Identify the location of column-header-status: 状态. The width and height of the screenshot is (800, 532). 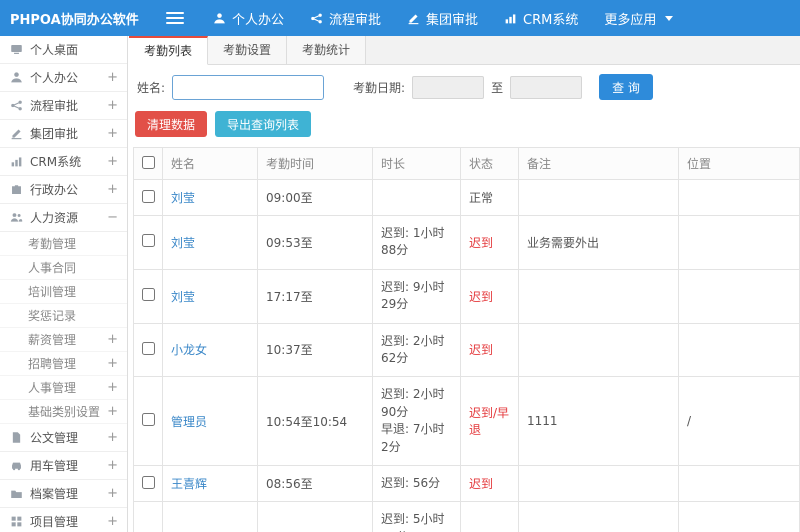
(489, 163).